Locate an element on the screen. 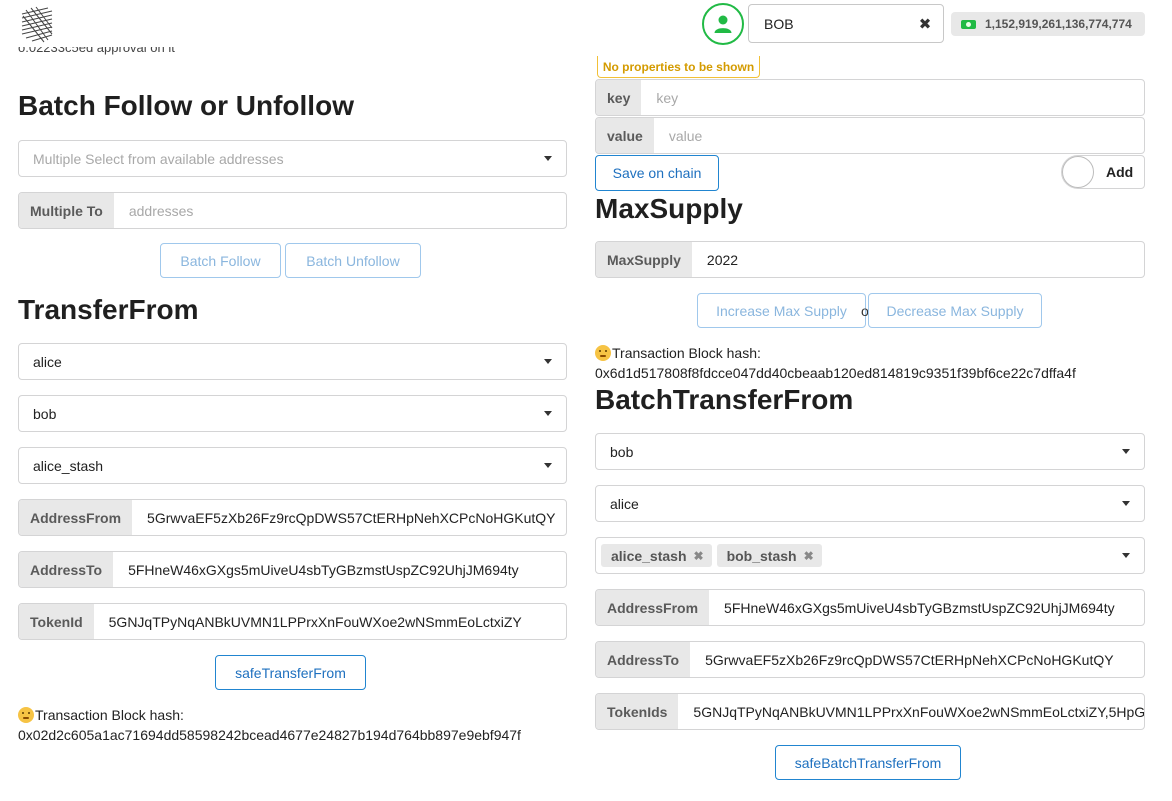 The image size is (1172, 801). multiple-to-label: Multiple To is located at coordinates (66, 210).